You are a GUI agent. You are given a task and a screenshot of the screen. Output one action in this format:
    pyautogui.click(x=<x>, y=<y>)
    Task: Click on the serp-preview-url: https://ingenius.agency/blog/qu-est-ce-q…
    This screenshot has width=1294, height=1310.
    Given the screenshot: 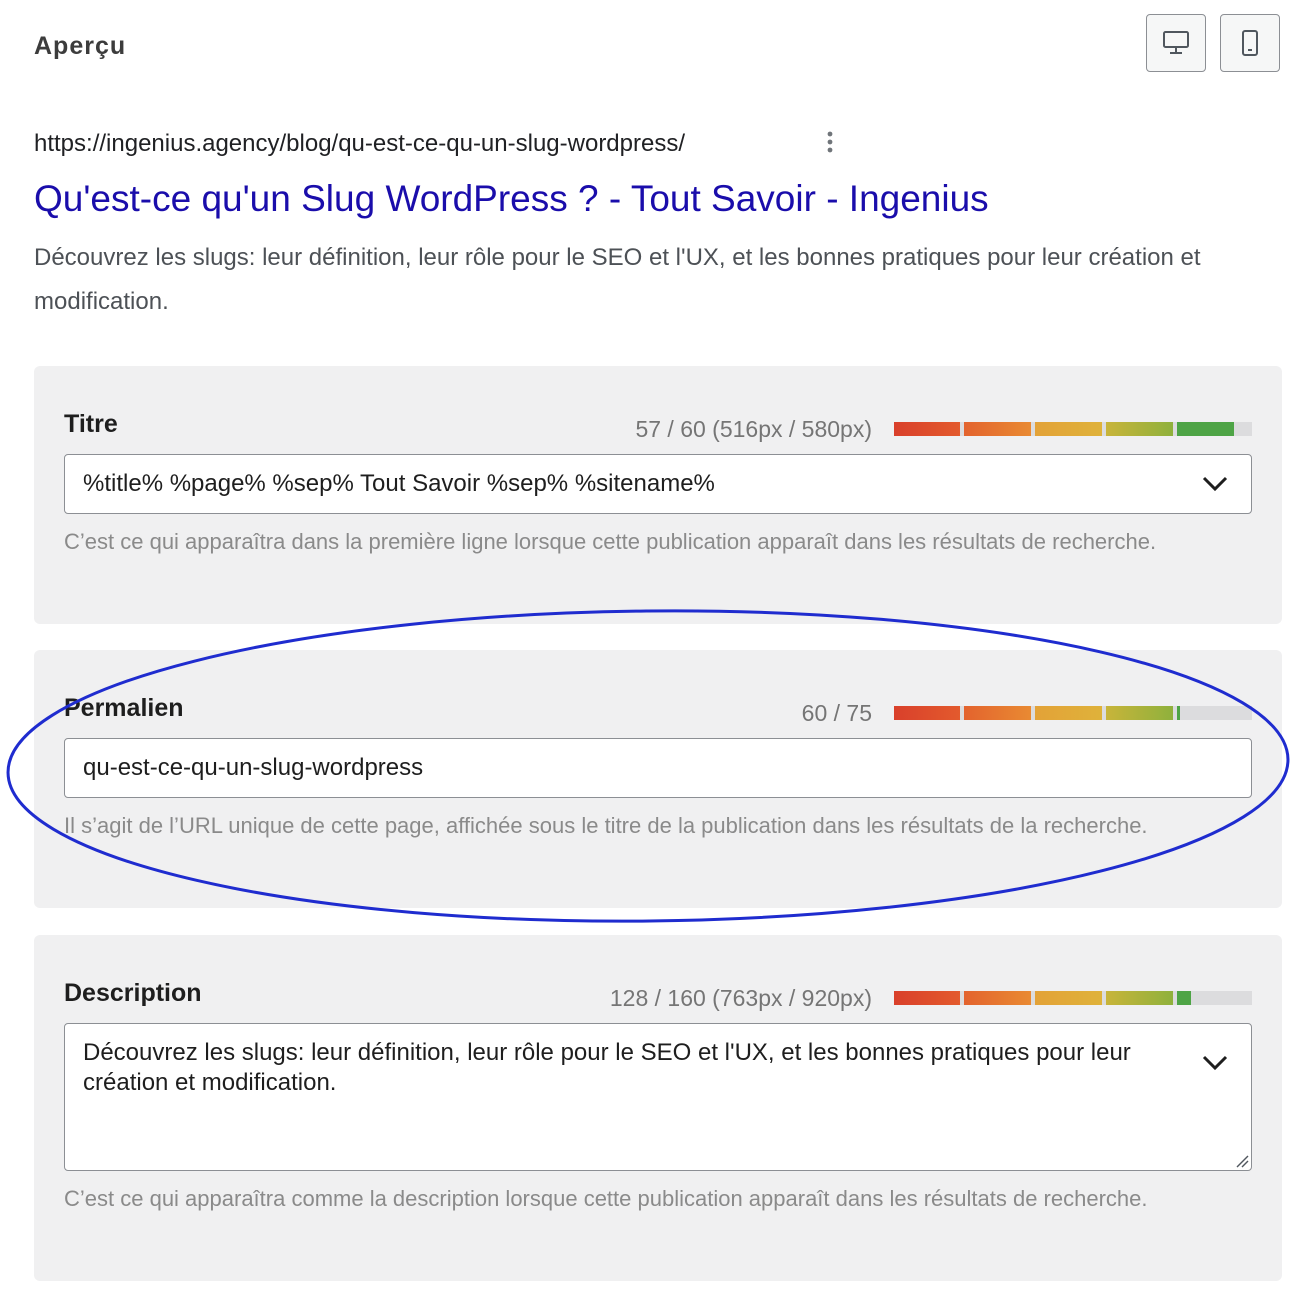 What is the action you would take?
    pyautogui.click(x=360, y=143)
    